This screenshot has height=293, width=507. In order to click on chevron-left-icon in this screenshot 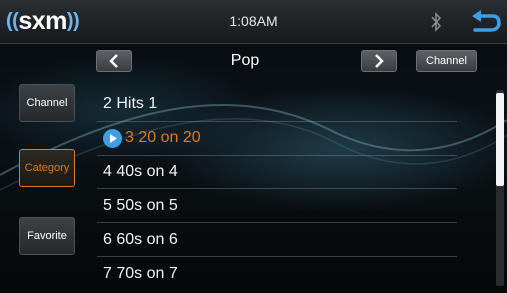, I will do `click(113, 61)`.